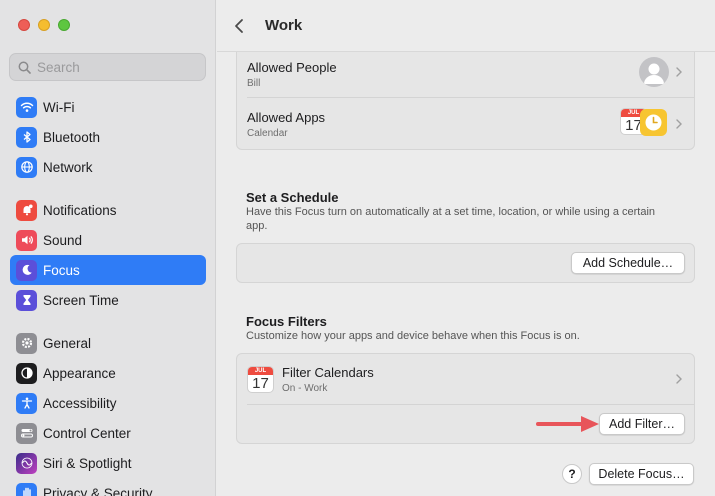 The image size is (715, 496). Describe the element at coordinates (465, 379) in the screenshot. I see `filter-calendars-row: JUL 17 Filter Calendars On - Work` at that location.